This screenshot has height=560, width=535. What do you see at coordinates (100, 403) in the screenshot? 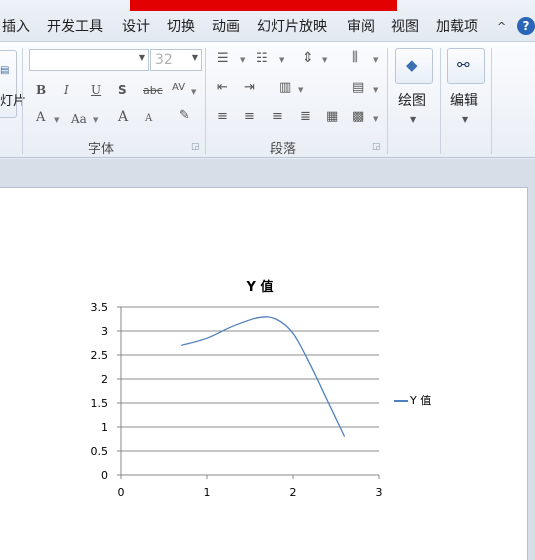
I see `y-tick-label: 1.5` at bounding box center [100, 403].